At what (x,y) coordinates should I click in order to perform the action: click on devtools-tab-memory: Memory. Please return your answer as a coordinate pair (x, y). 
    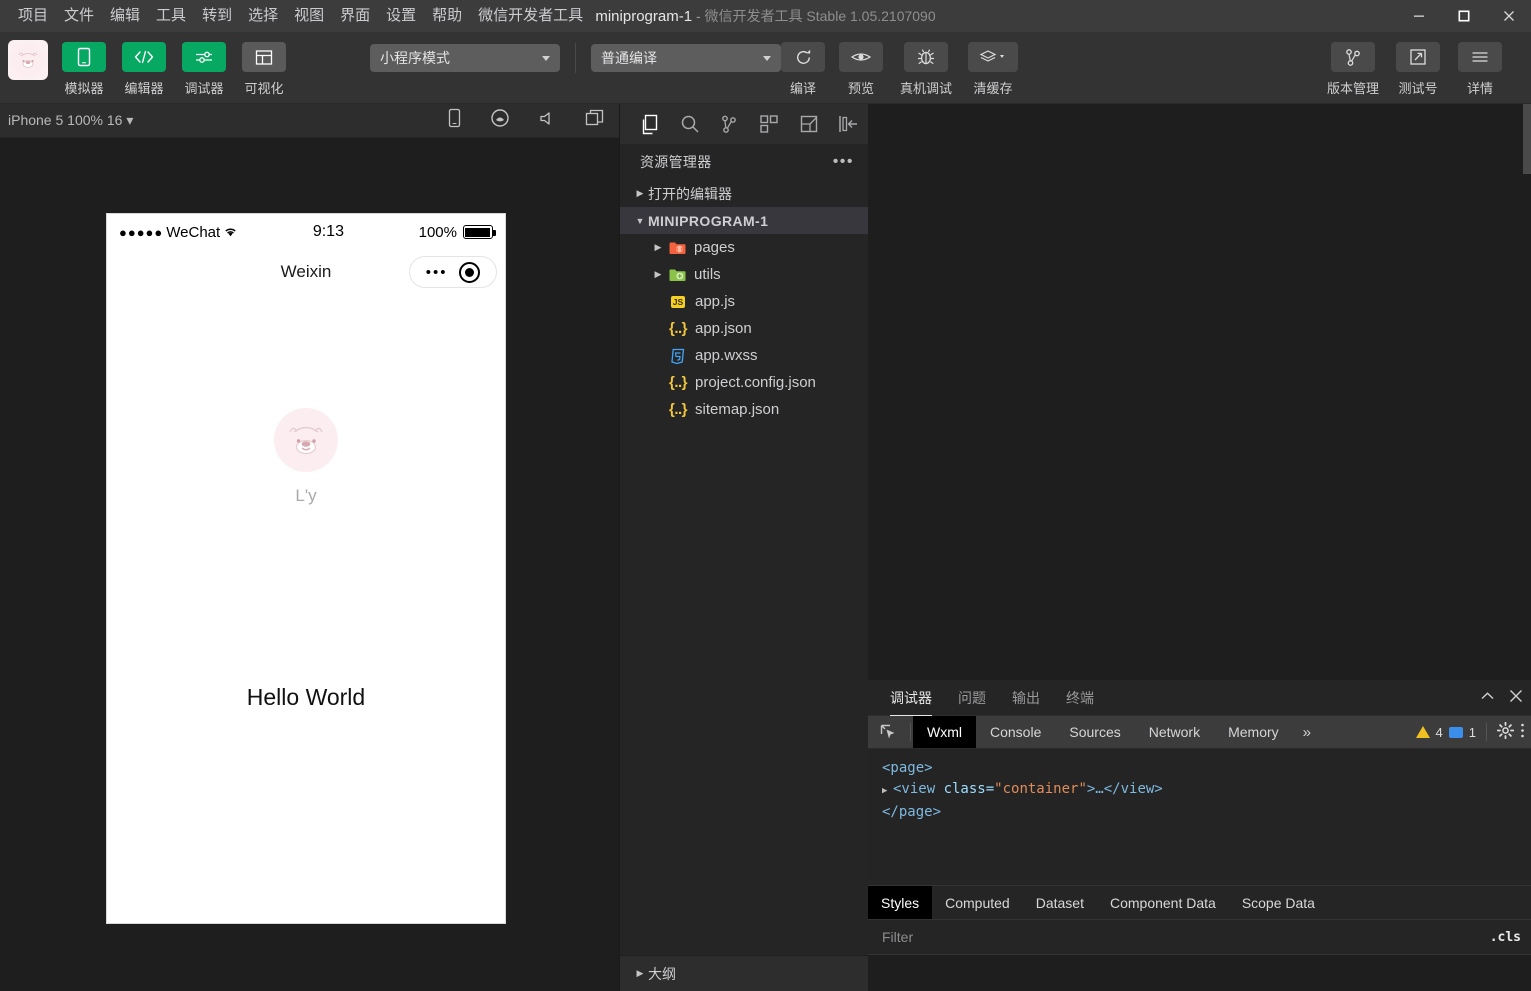
    Looking at the image, I should click on (1253, 732).